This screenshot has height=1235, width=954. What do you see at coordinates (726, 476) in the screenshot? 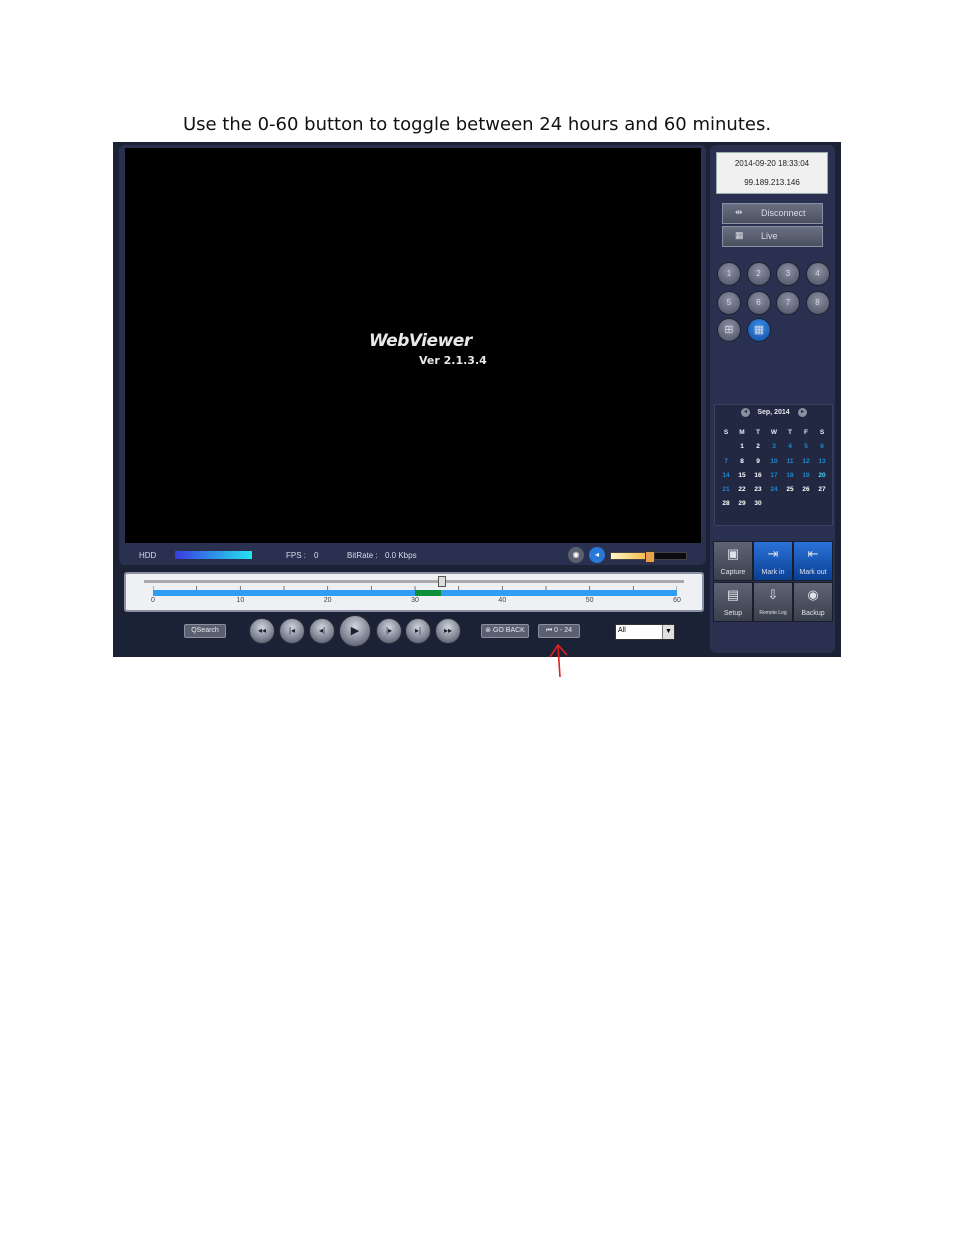
I see `calendar-day: 14` at bounding box center [726, 476].